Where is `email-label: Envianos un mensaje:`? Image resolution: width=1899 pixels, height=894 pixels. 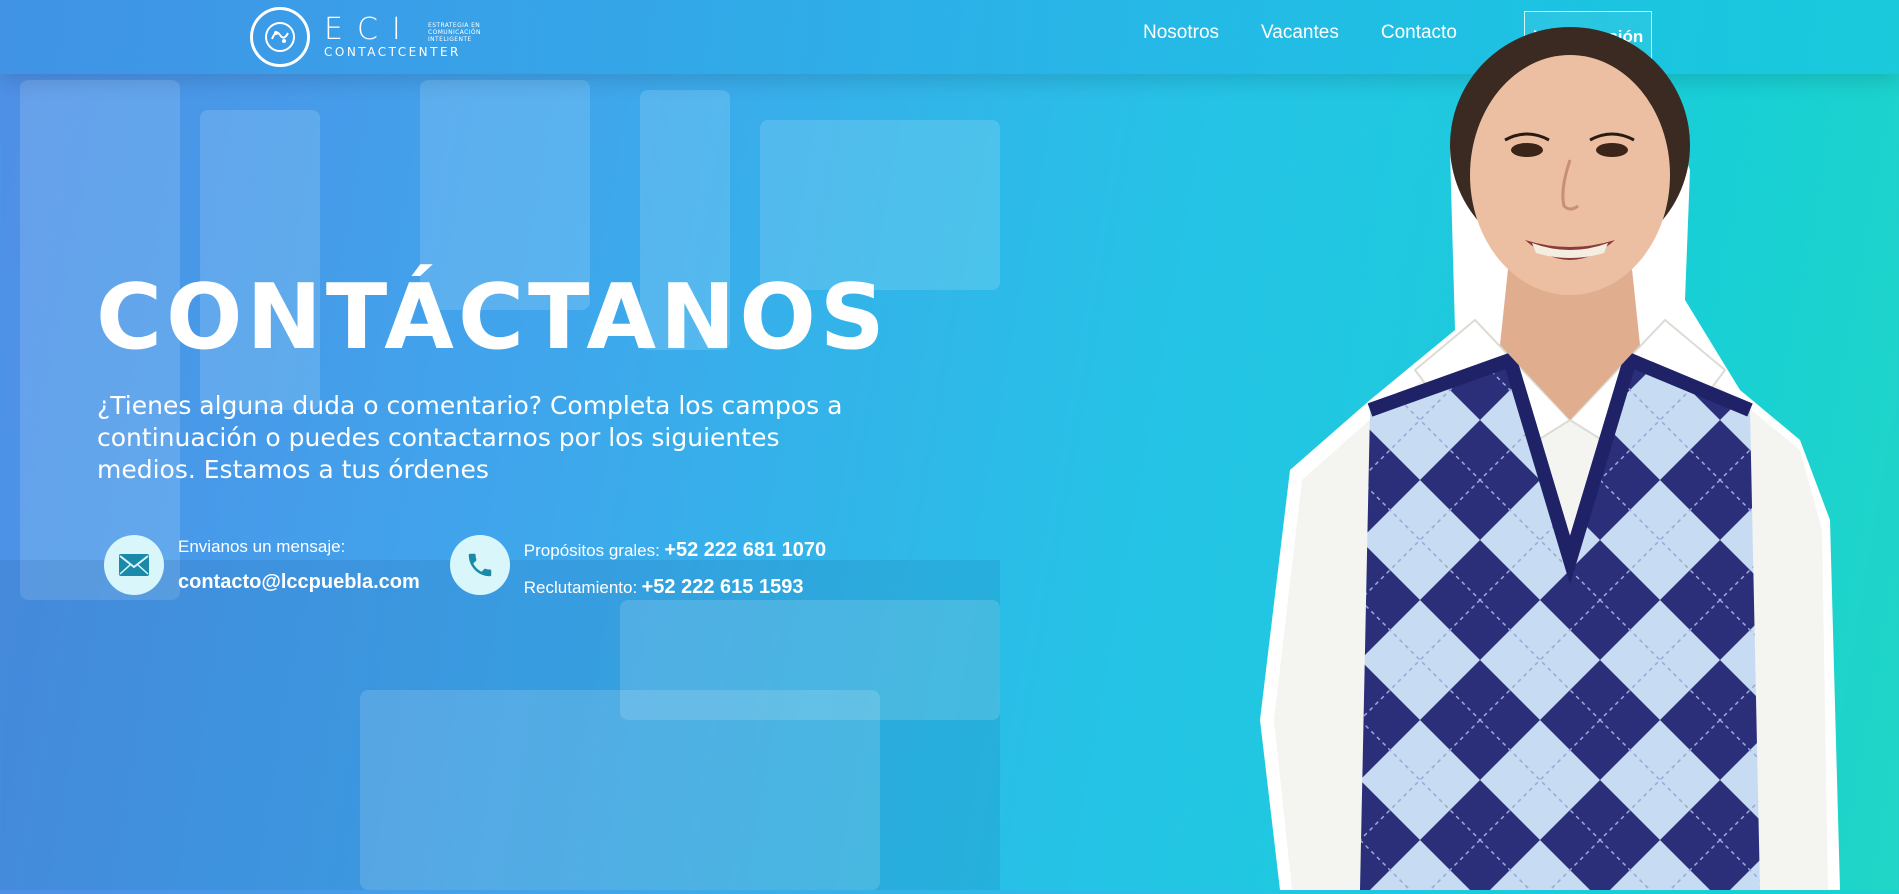 email-label: Envianos un mensaje: is located at coordinates (262, 546).